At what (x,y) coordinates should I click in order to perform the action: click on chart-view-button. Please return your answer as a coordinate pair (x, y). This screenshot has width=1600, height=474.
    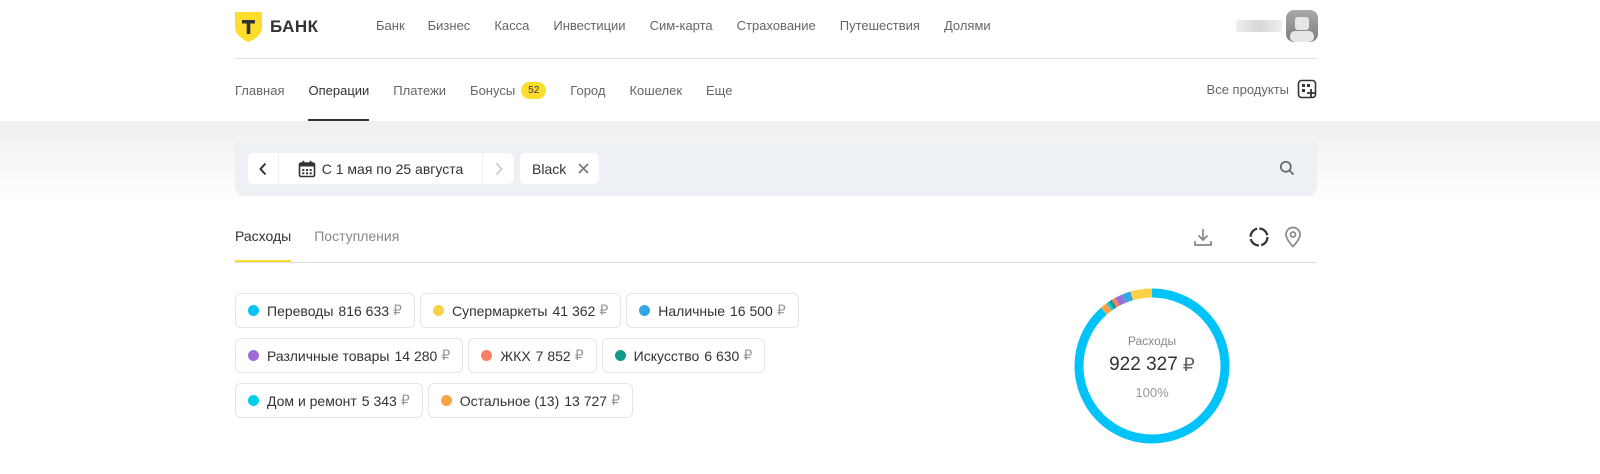
    Looking at the image, I should click on (1259, 237).